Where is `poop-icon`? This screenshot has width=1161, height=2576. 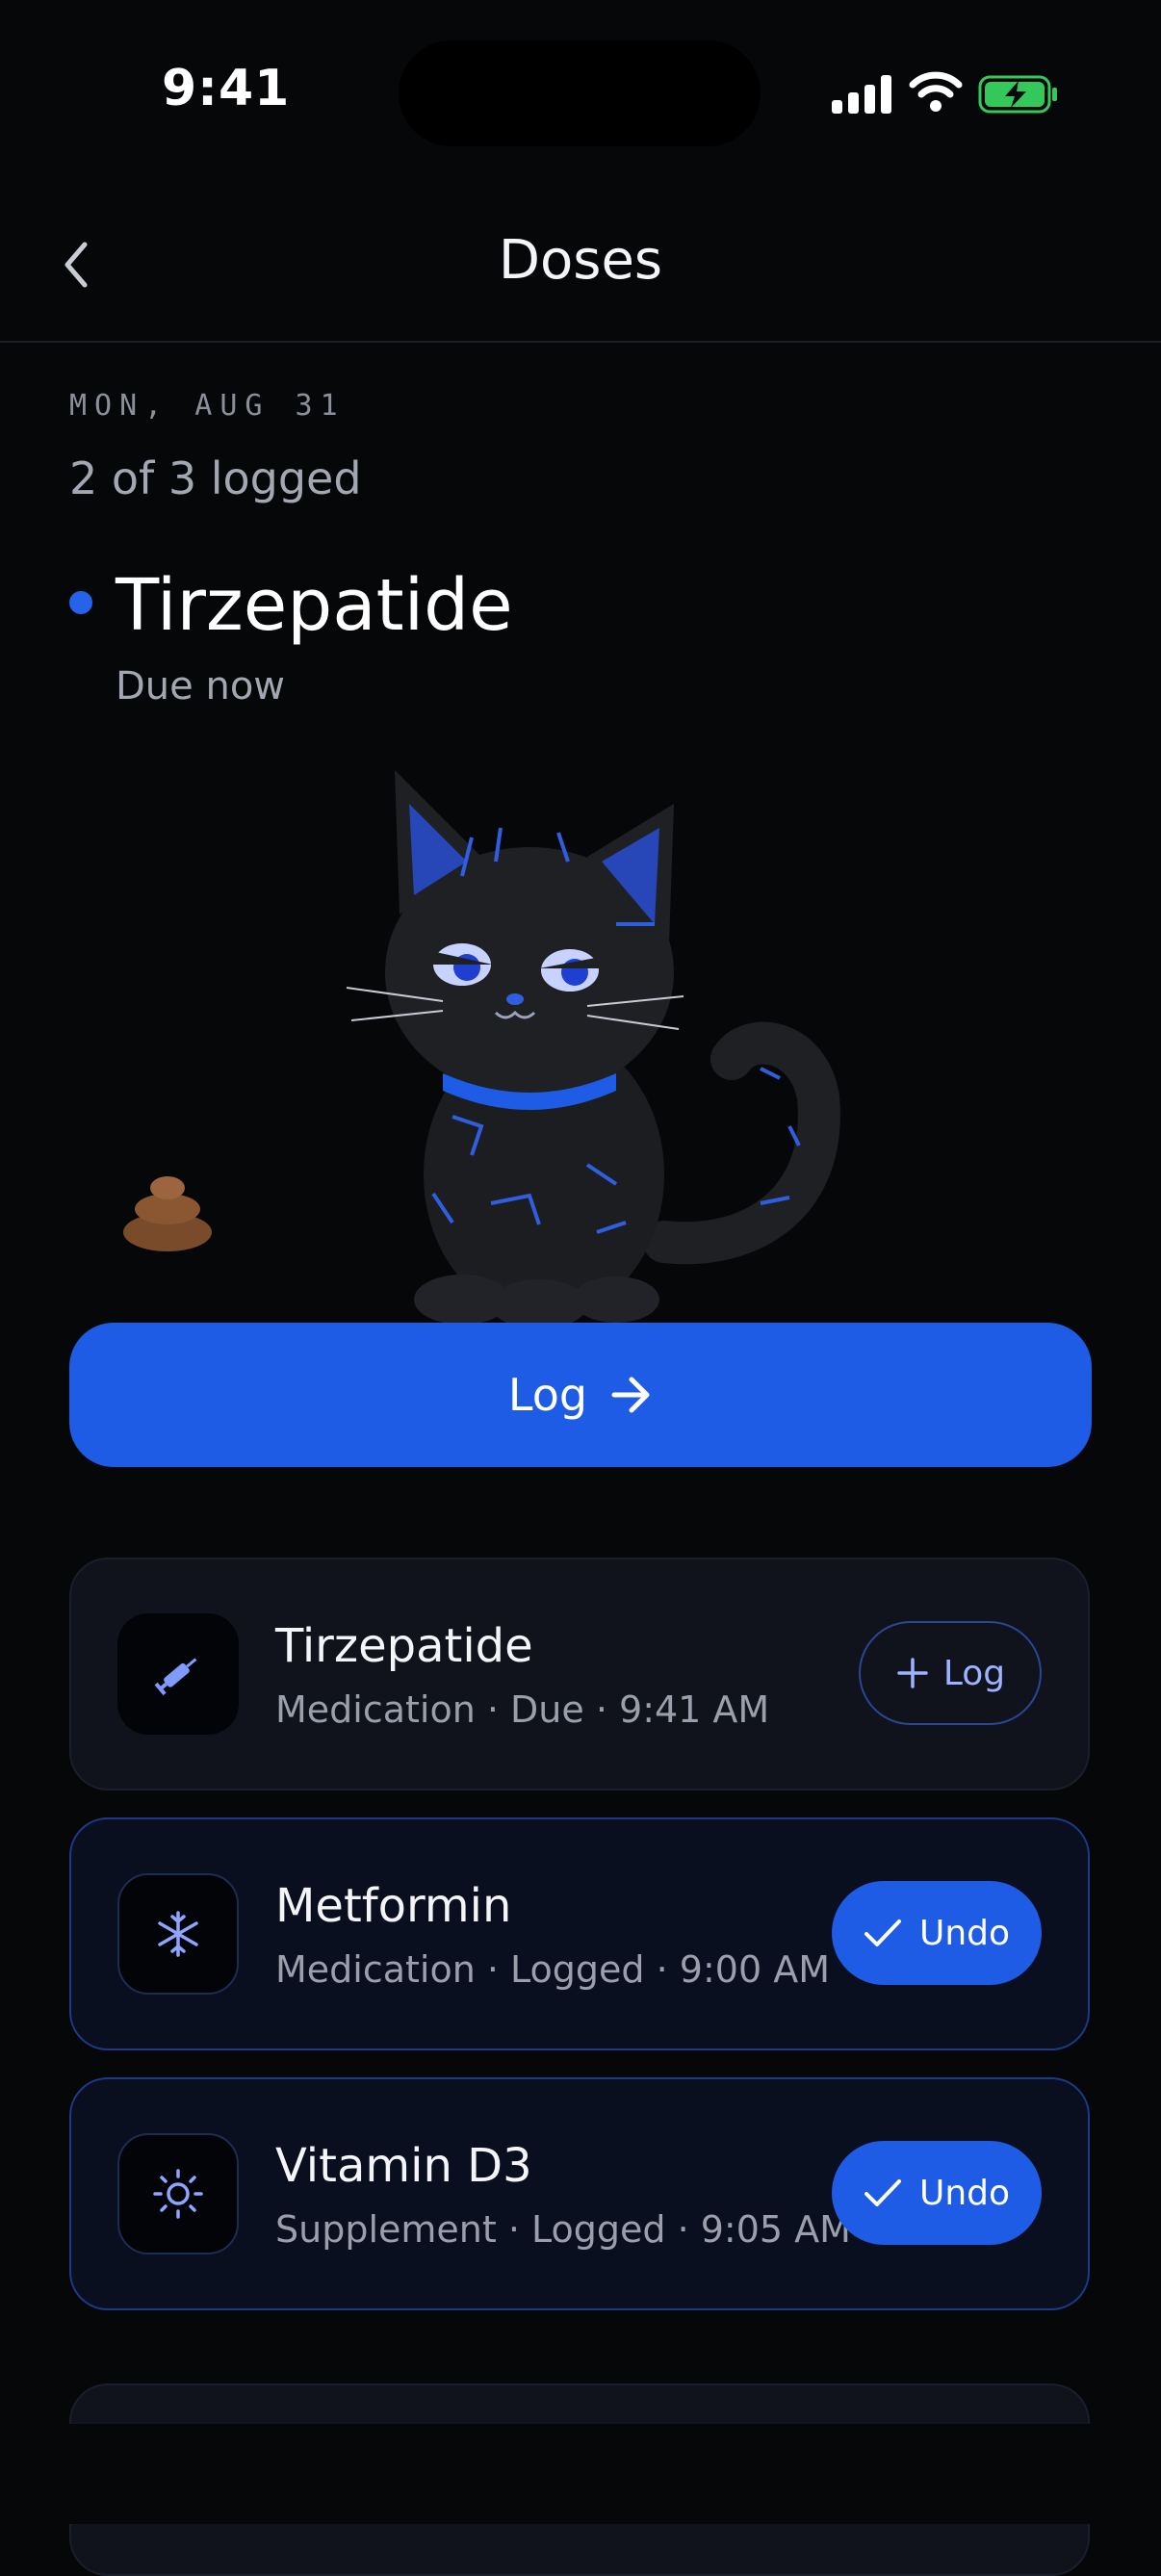
poop-icon is located at coordinates (167, 1213).